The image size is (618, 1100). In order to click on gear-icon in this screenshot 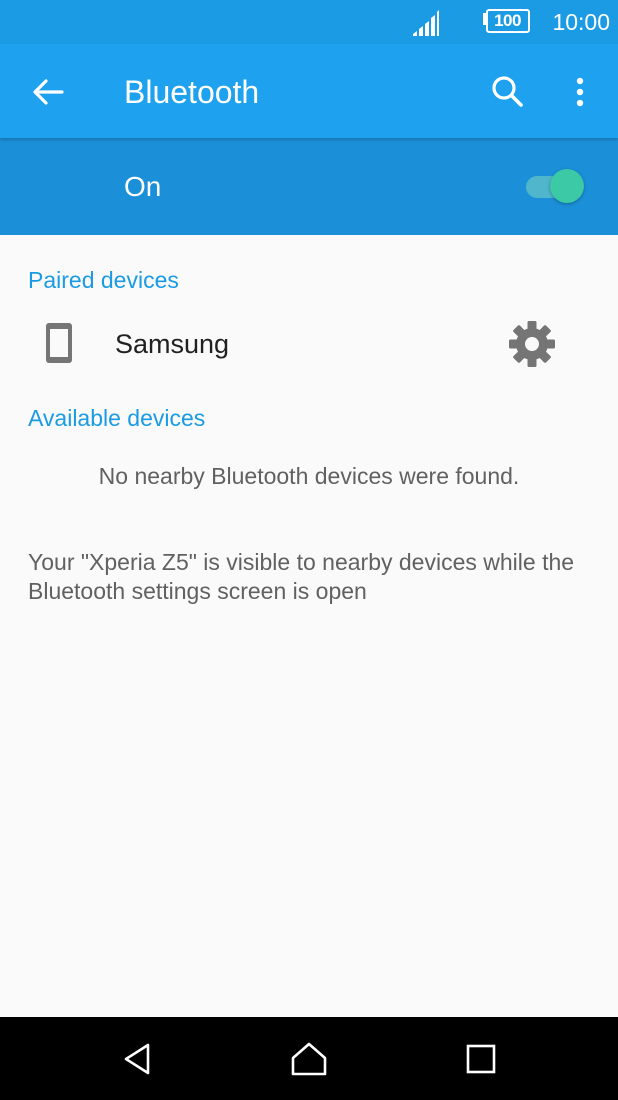, I will do `click(532, 344)`.